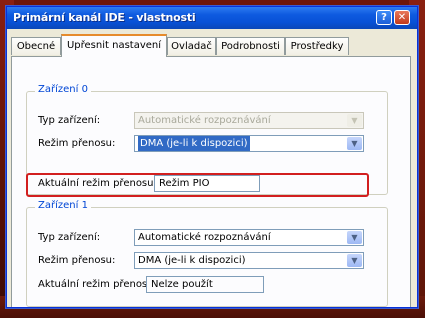 The image size is (425, 318). Describe the element at coordinates (212, 18) in the screenshot. I see `title-bar: Primární kanál IDE - vlastnosti ? ✕` at that location.